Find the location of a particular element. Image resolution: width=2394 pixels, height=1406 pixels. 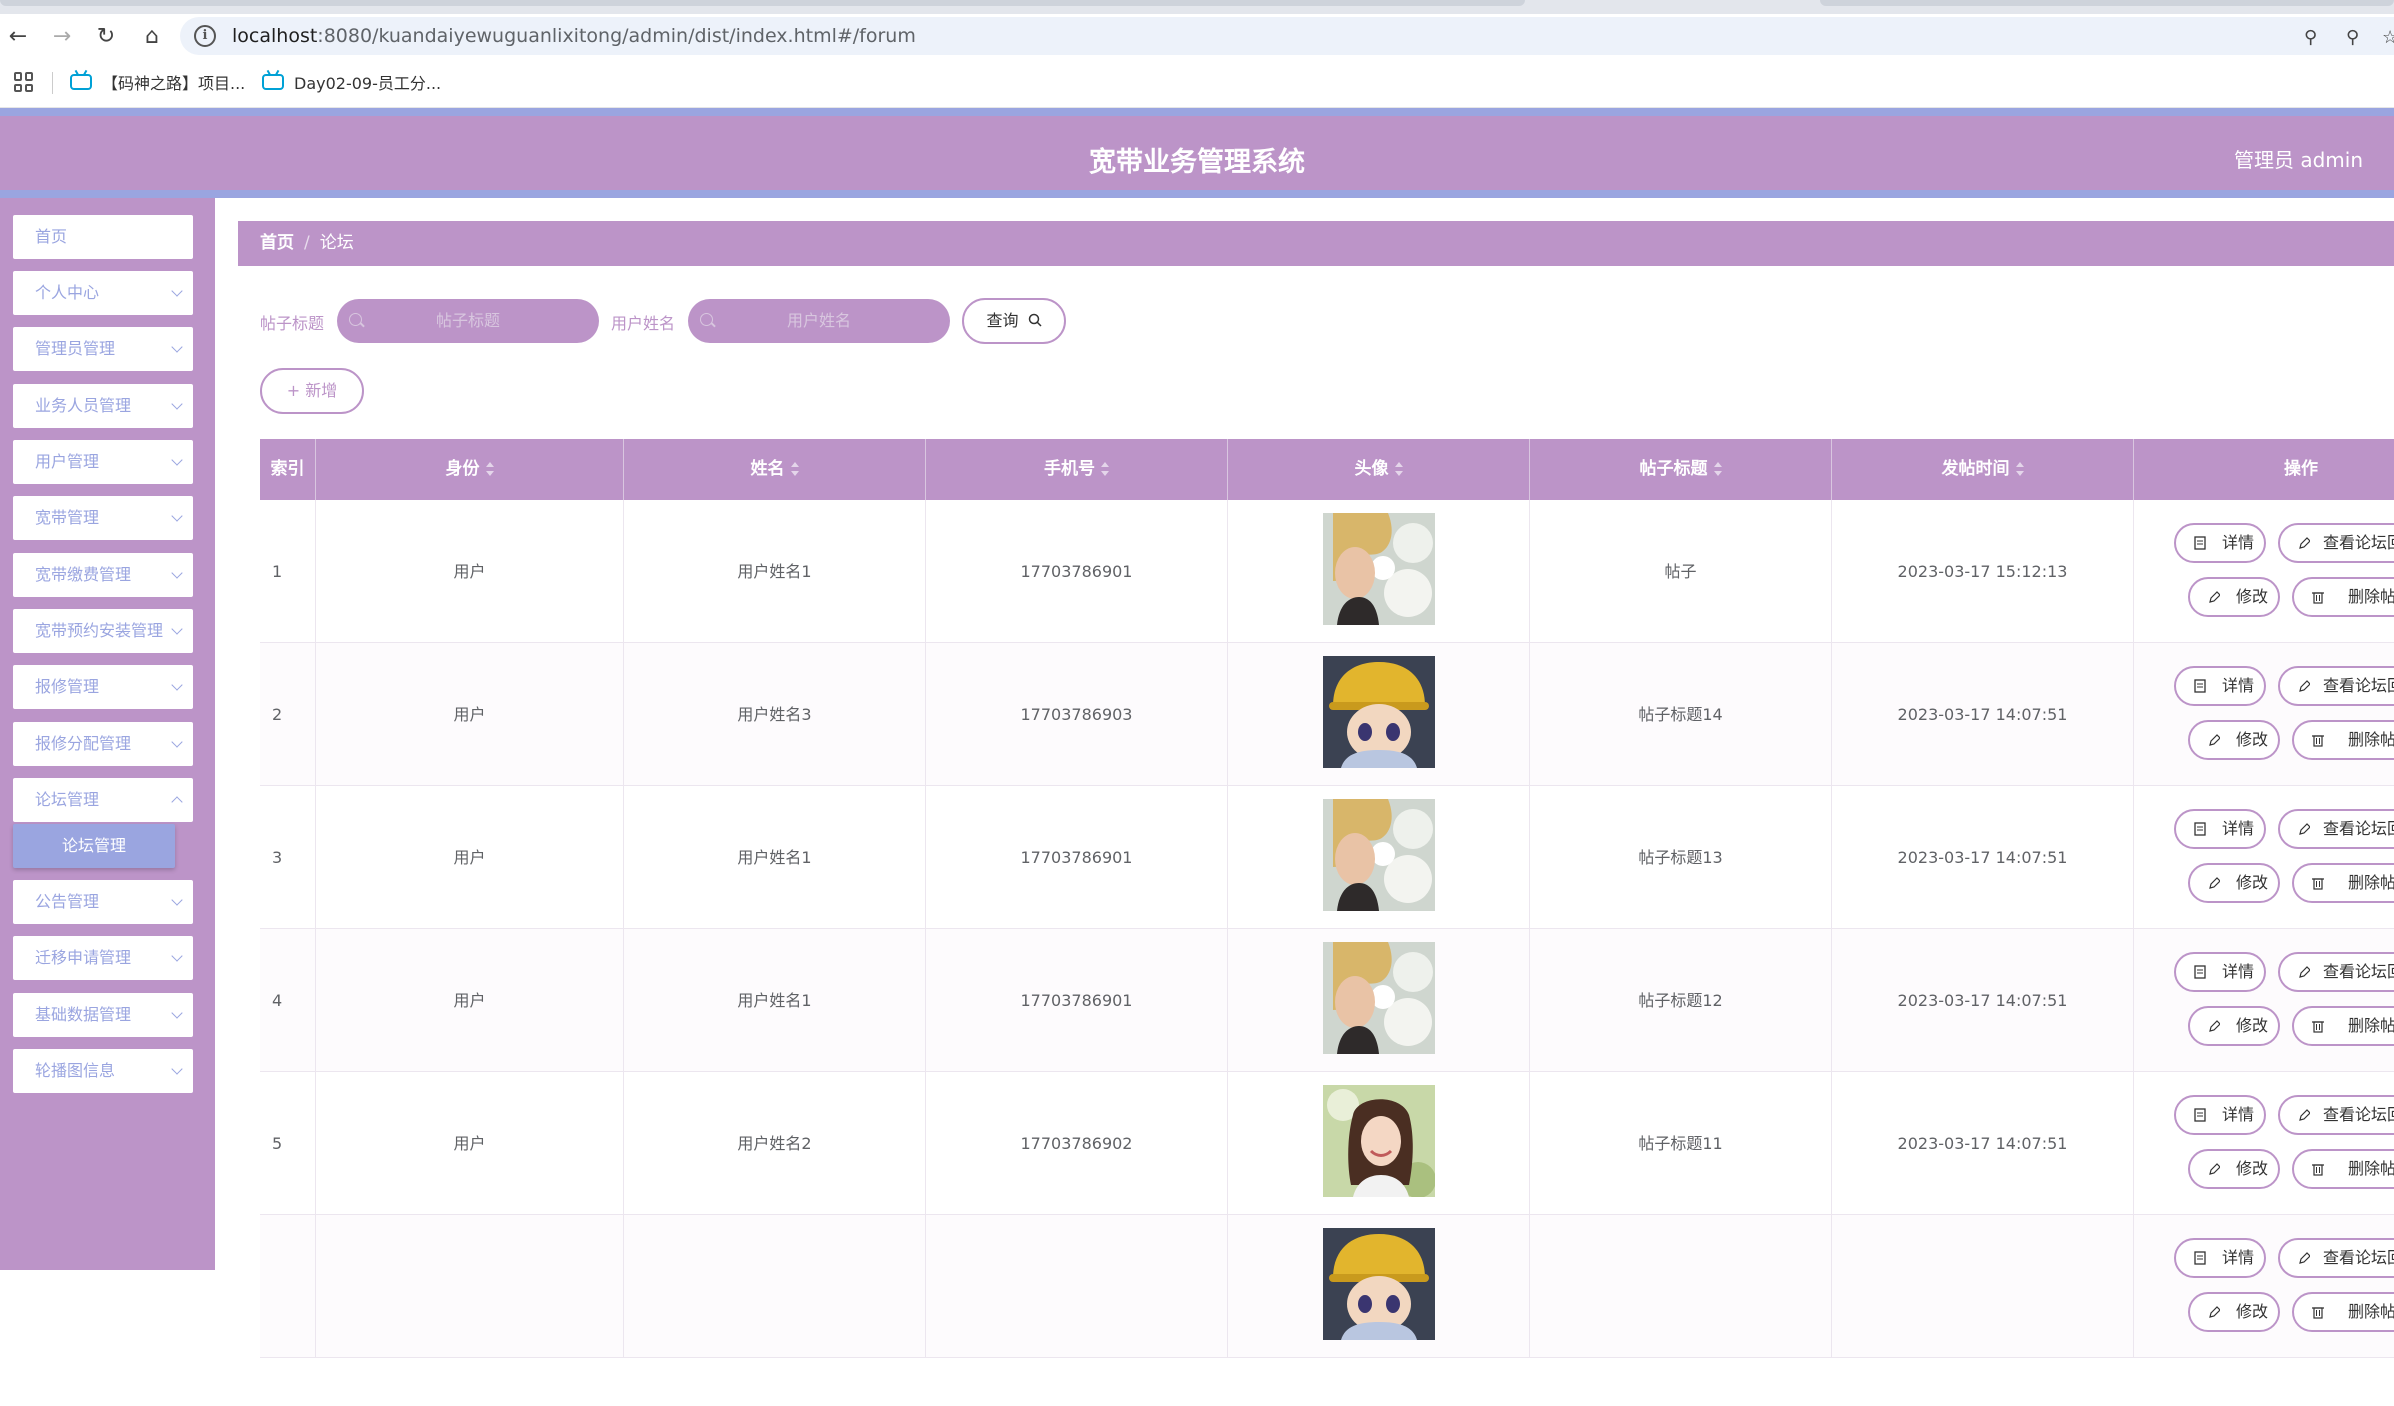

sidebar-item-users: 用户管理 is located at coordinates (103, 462).